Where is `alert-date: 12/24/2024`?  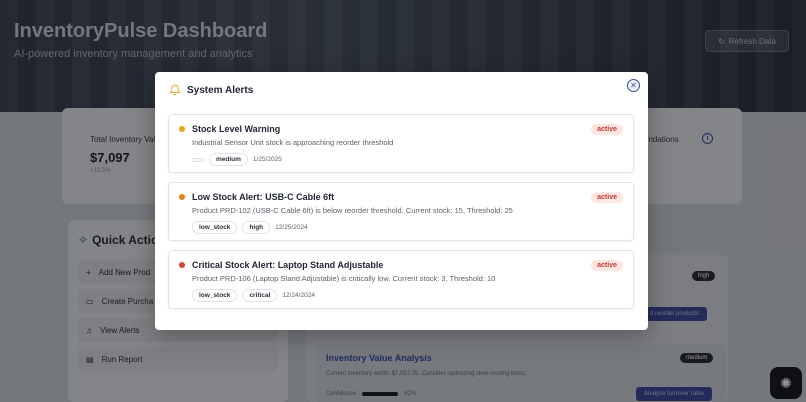 alert-date: 12/24/2024 is located at coordinates (298, 295).